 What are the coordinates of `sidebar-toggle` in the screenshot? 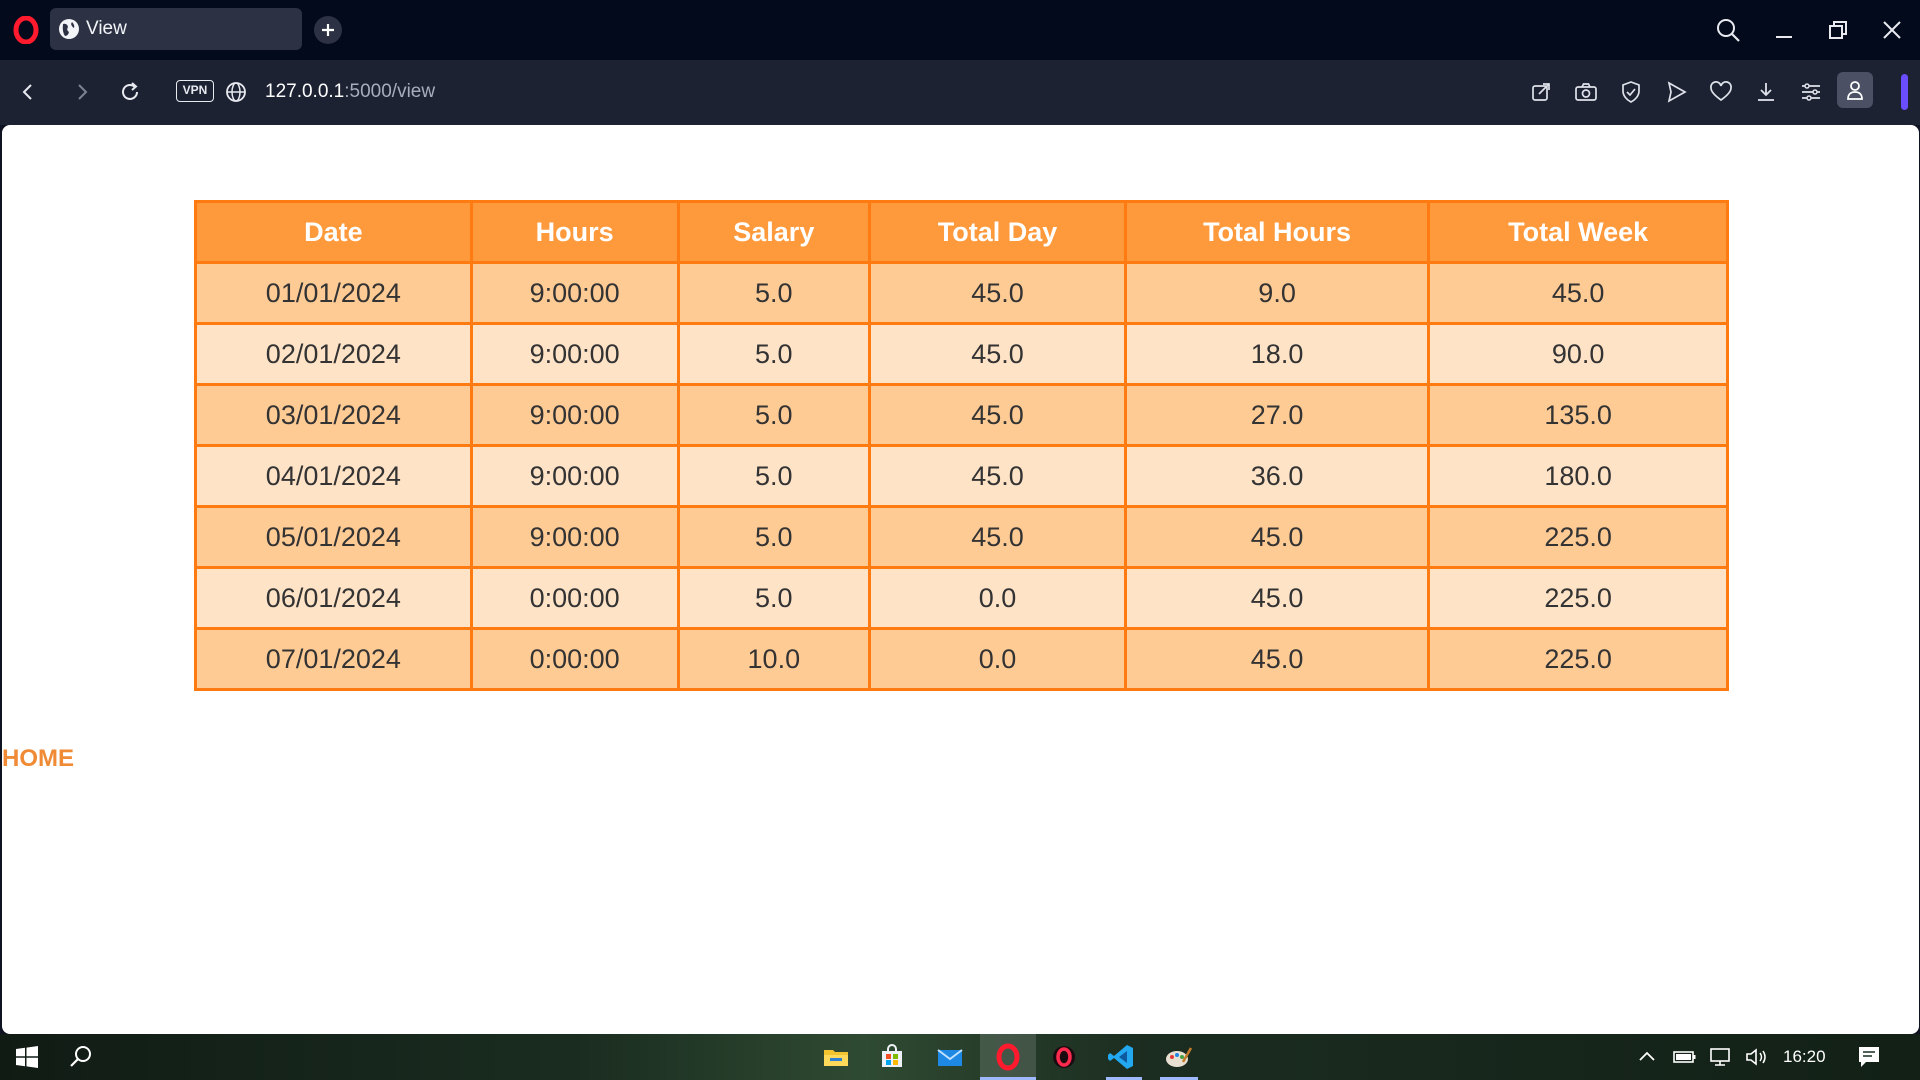 It's located at (1904, 92).